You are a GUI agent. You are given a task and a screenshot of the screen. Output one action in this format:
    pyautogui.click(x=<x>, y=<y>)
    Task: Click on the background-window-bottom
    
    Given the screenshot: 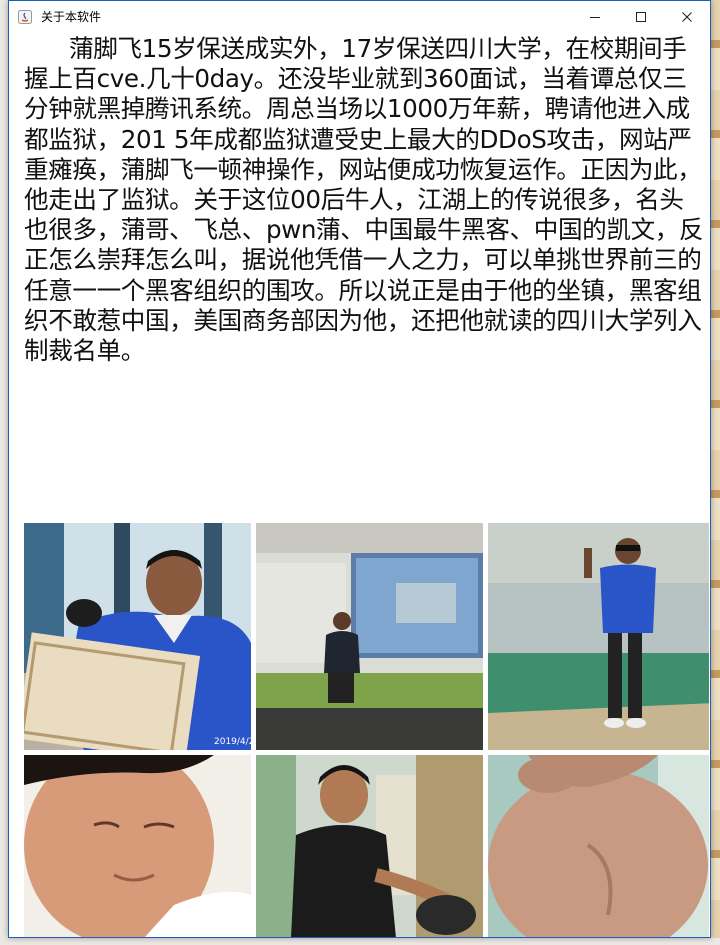 What is the action you would take?
    pyautogui.click(x=360, y=941)
    